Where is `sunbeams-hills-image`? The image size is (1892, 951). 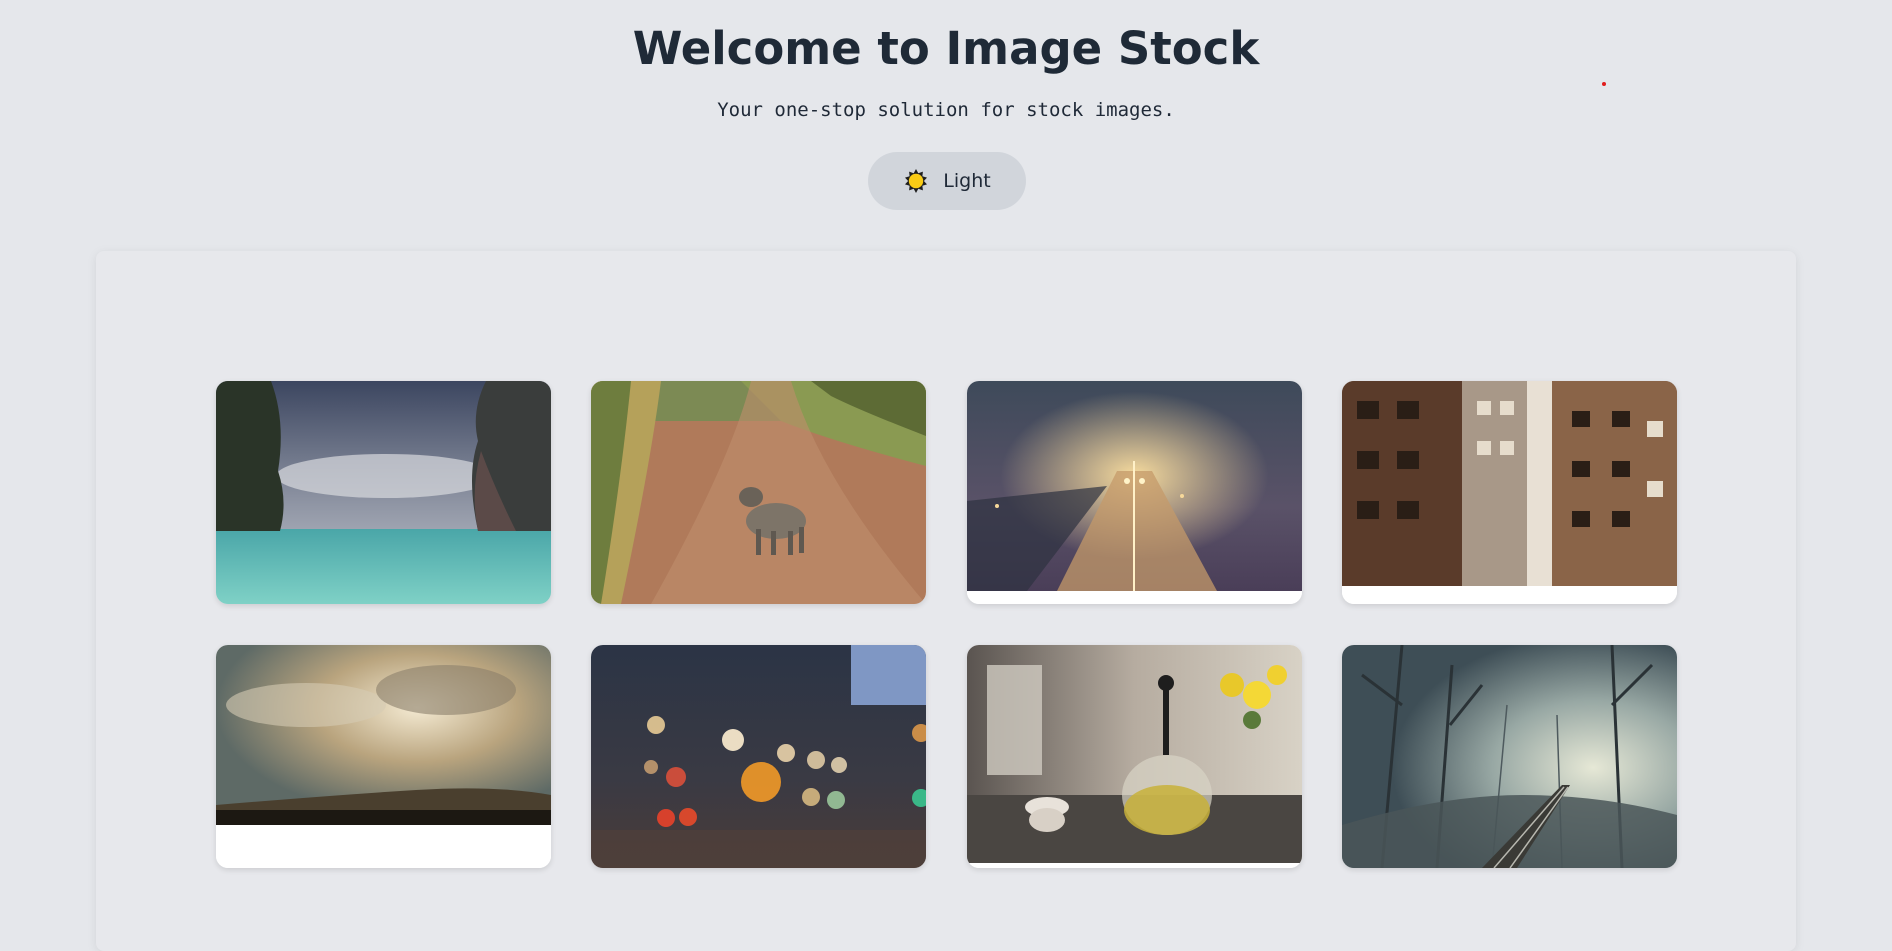 sunbeams-hills-image is located at coordinates (383, 756).